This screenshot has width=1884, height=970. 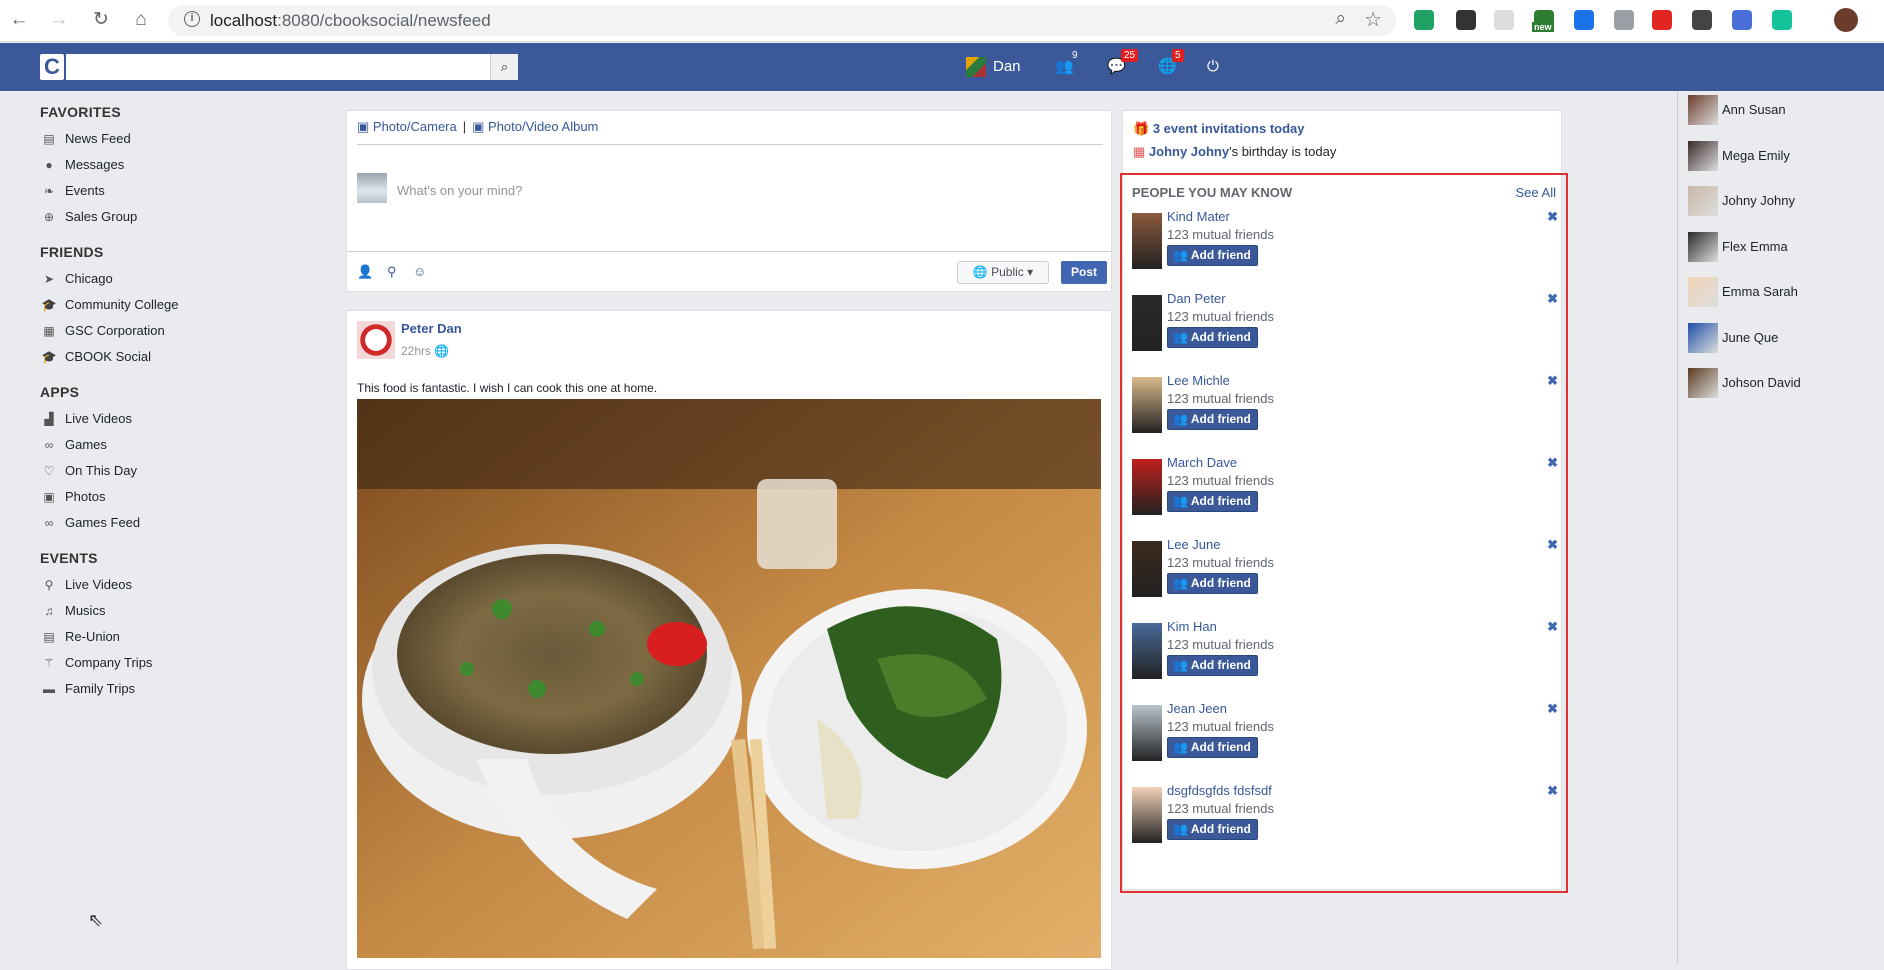 I want to click on camera-icon, so click(x=1624, y=20).